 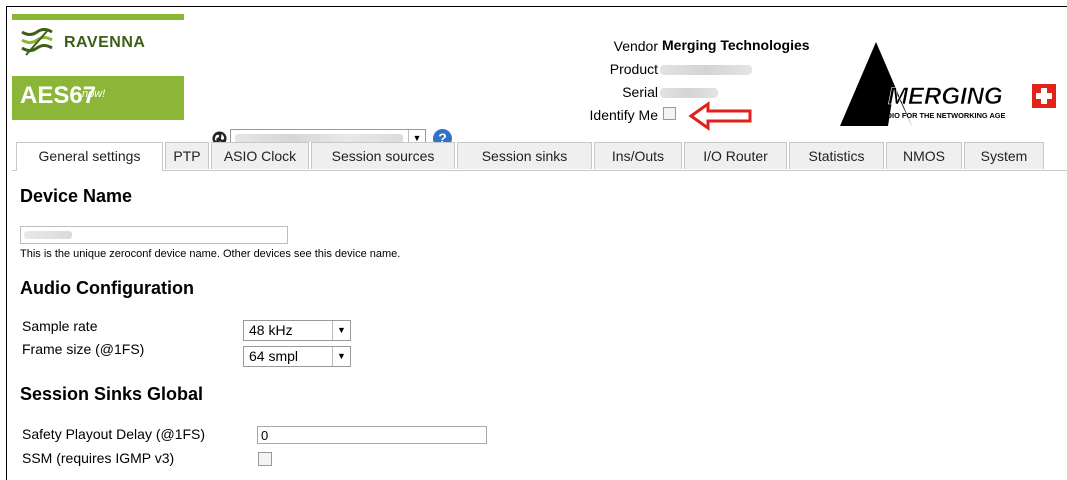 I want to click on tab-asio-clock: ASIO Clock, so click(x=260, y=155).